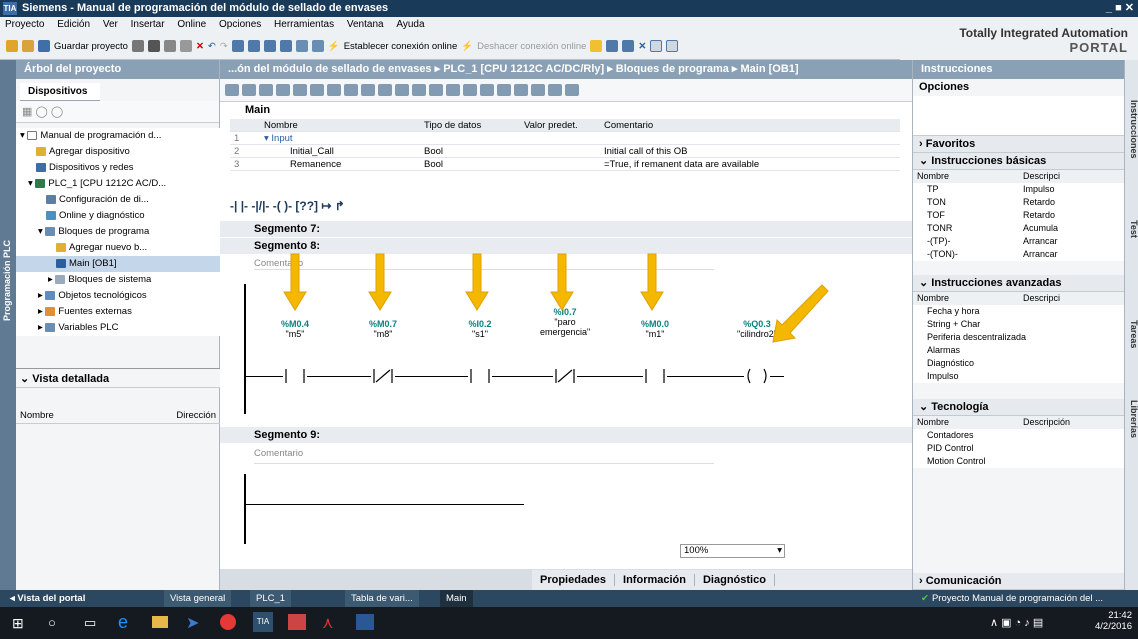  What do you see at coordinates (642, 46) in the screenshot?
I see `cross-ref-icon: ✕` at bounding box center [642, 46].